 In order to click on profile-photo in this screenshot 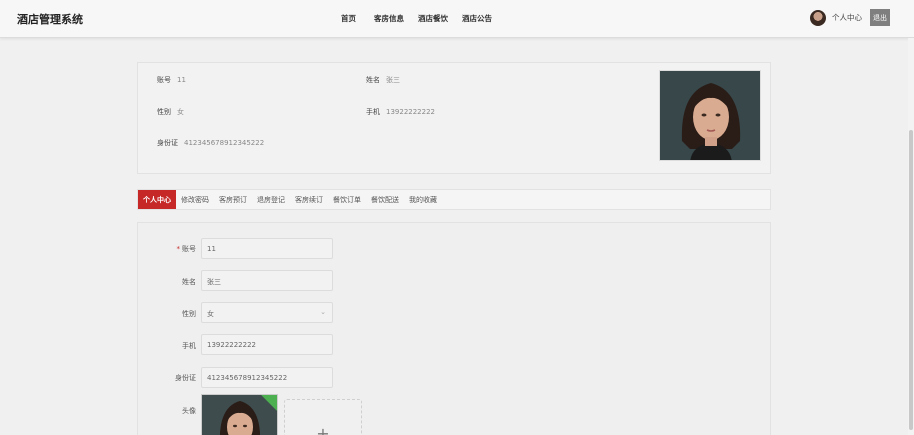, I will do `click(710, 115)`.